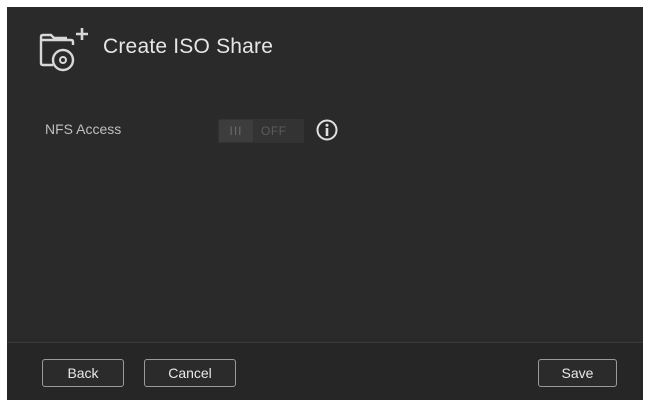  Describe the element at coordinates (577, 373) in the screenshot. I see `save-button: Save` at that location.